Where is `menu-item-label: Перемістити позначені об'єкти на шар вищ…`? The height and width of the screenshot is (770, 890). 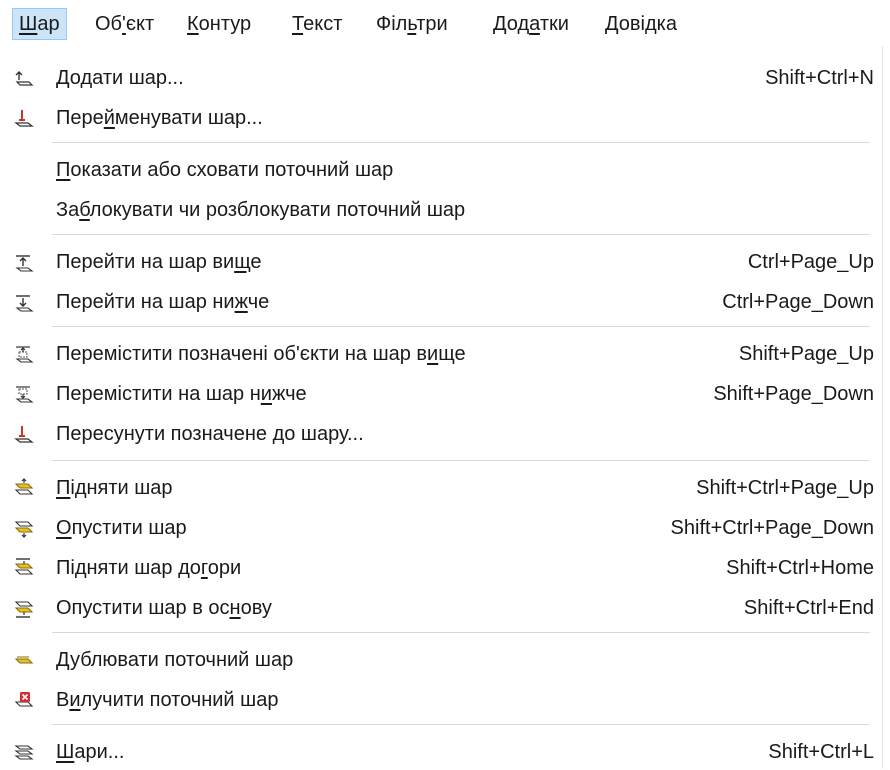
menu-item-label: Перемістити позначені об'єкти на шар вищ… is located at coordinates (261, 354).